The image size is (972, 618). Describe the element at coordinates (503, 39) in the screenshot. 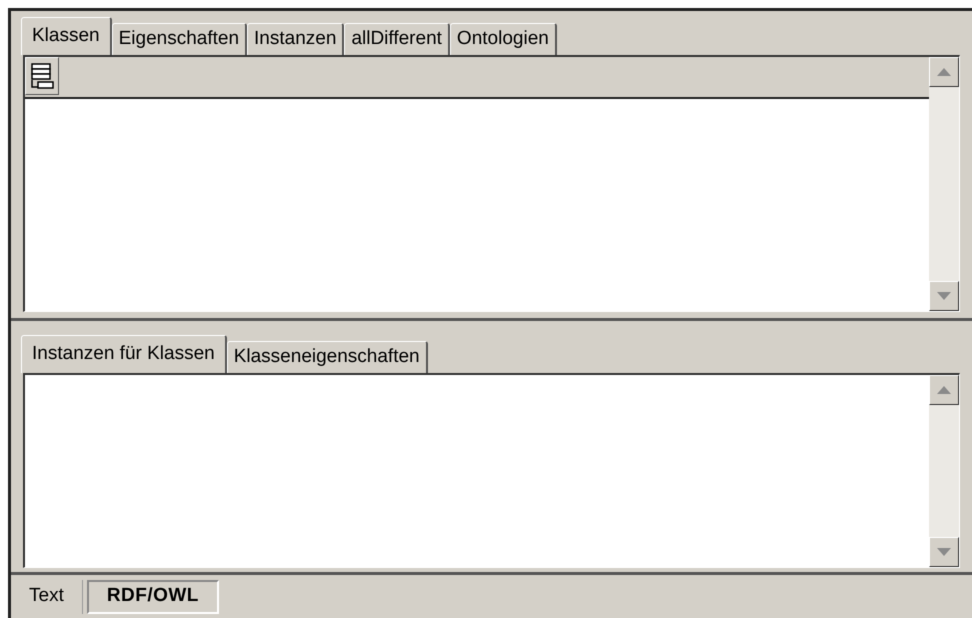

I see `tab: Ontologien` at that location.